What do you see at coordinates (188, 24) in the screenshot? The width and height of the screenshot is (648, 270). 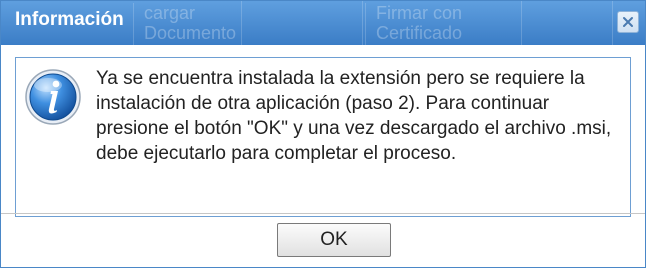 I see `ribbon-item-cargar-documento: cargar Documento` at bounding box center [188, 24].